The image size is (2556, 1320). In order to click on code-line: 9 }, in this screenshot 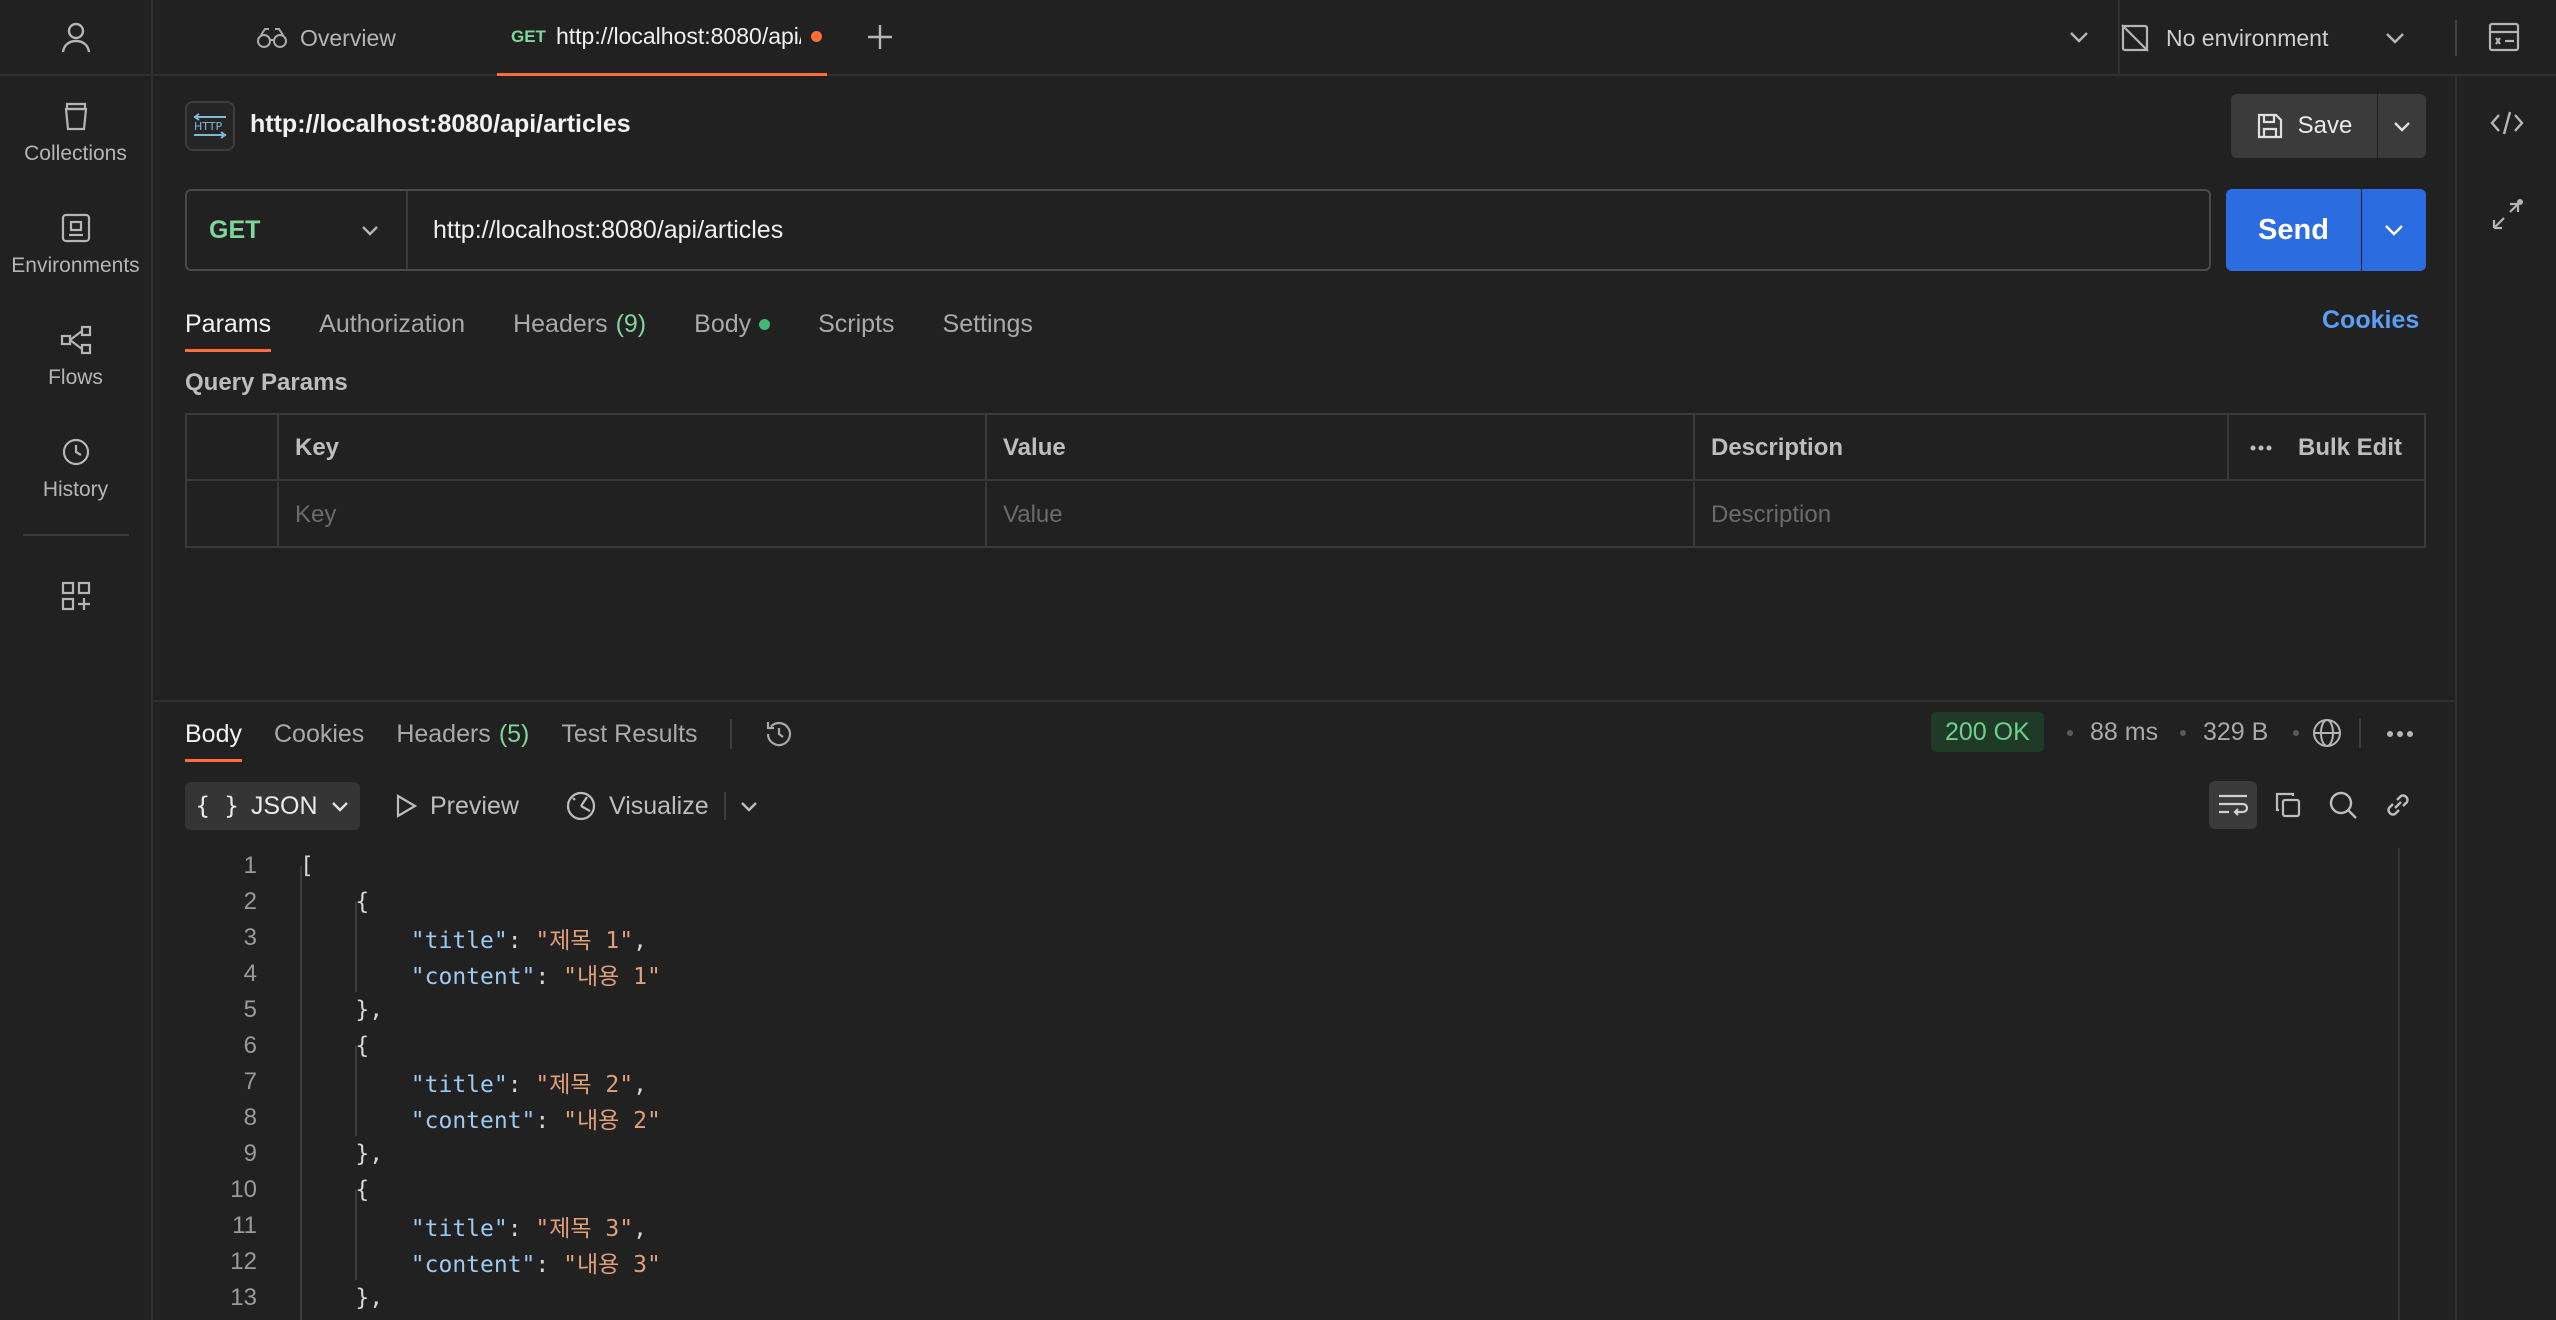, I will do `click(284, 1154)`.